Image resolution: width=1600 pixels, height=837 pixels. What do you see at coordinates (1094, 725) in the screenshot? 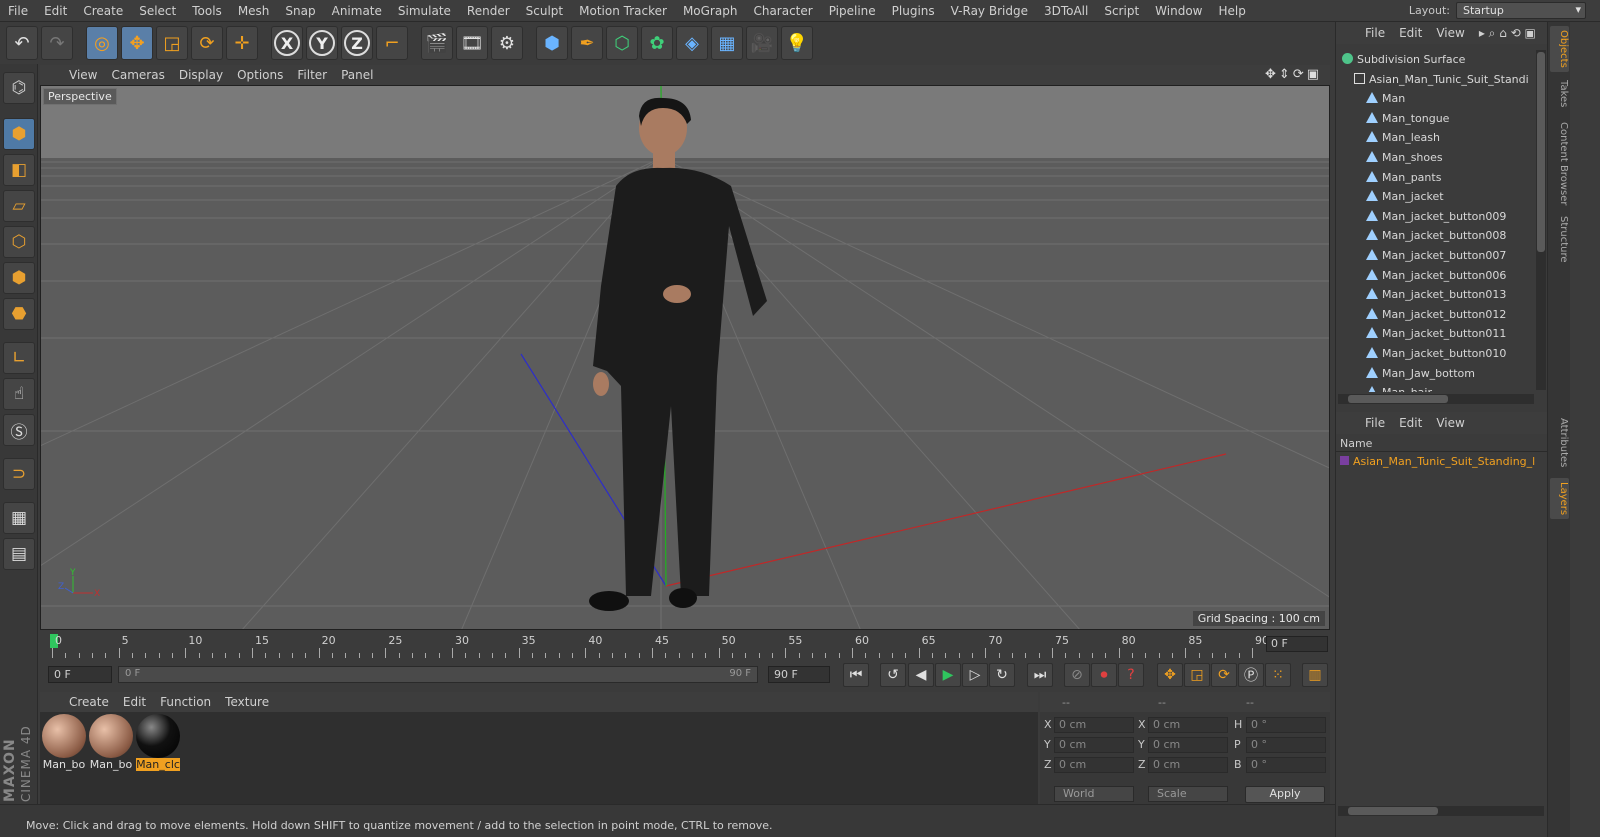
I see `position-x-field: 0 cm` at bounding box center [1094, 725].